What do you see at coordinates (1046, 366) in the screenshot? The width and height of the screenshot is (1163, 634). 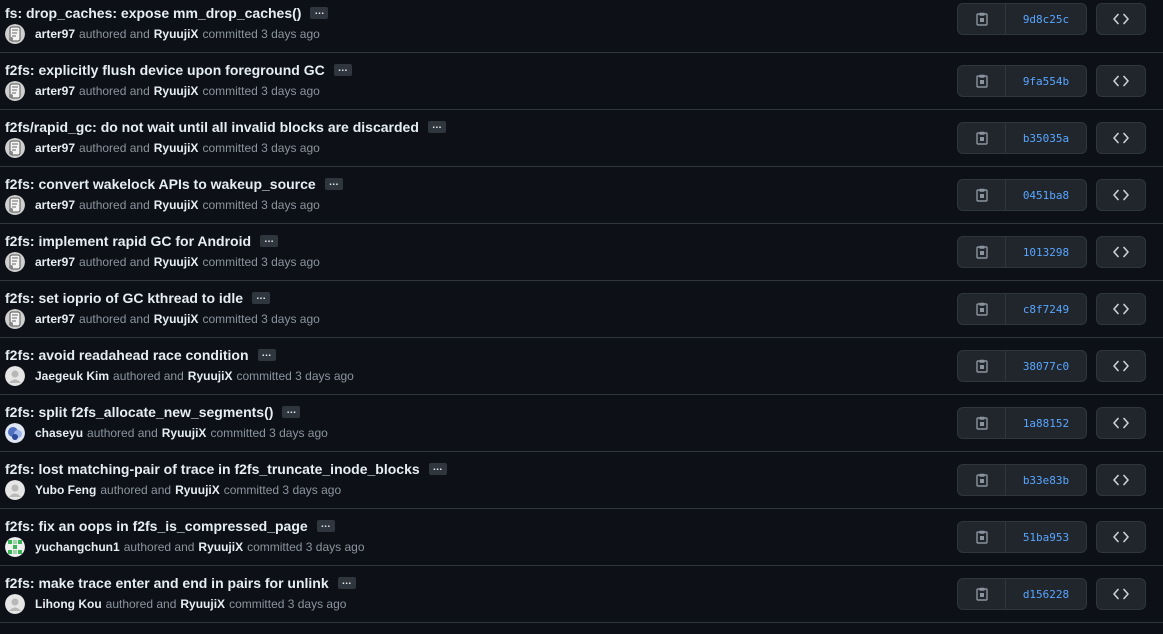 I see `commit-sha-link: 38077c0` at bounding box center [1046, 366].